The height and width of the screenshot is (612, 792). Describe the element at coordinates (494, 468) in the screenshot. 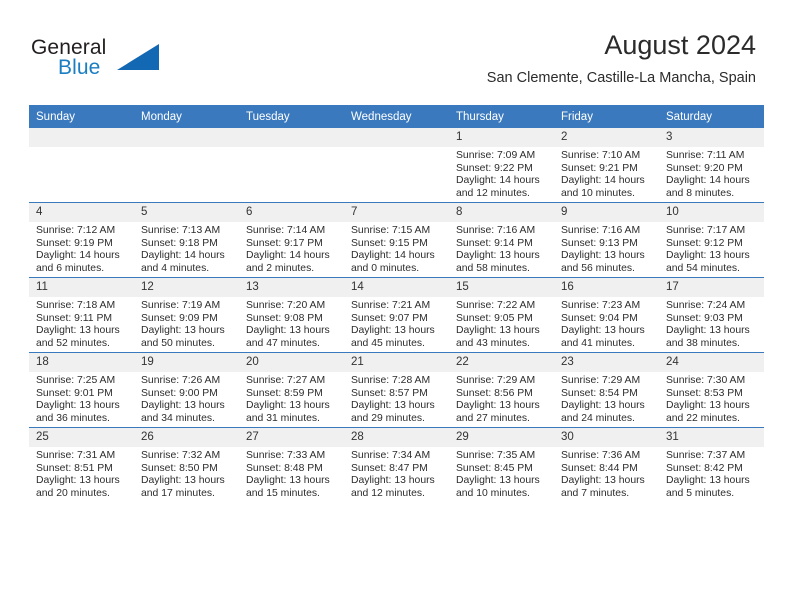

I see `sunset-time: Sunset: 8:45 PM` at that location.